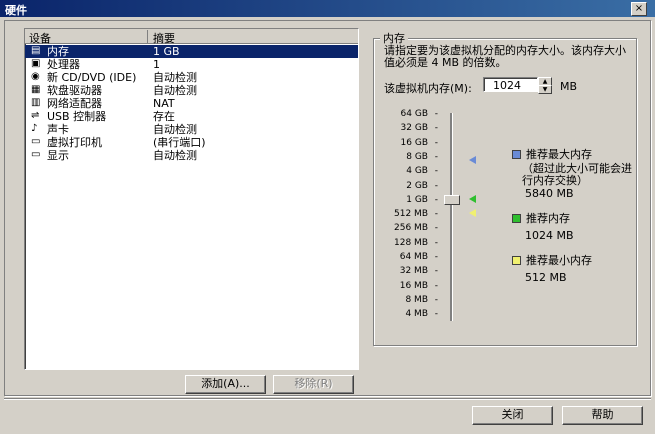 This screenshot has width=655, height=434. What do you see at coordinates (559, 154) in the screenshot?
I see `max-memory-title: 推荐最大内存` at bounding box center [559, 154].